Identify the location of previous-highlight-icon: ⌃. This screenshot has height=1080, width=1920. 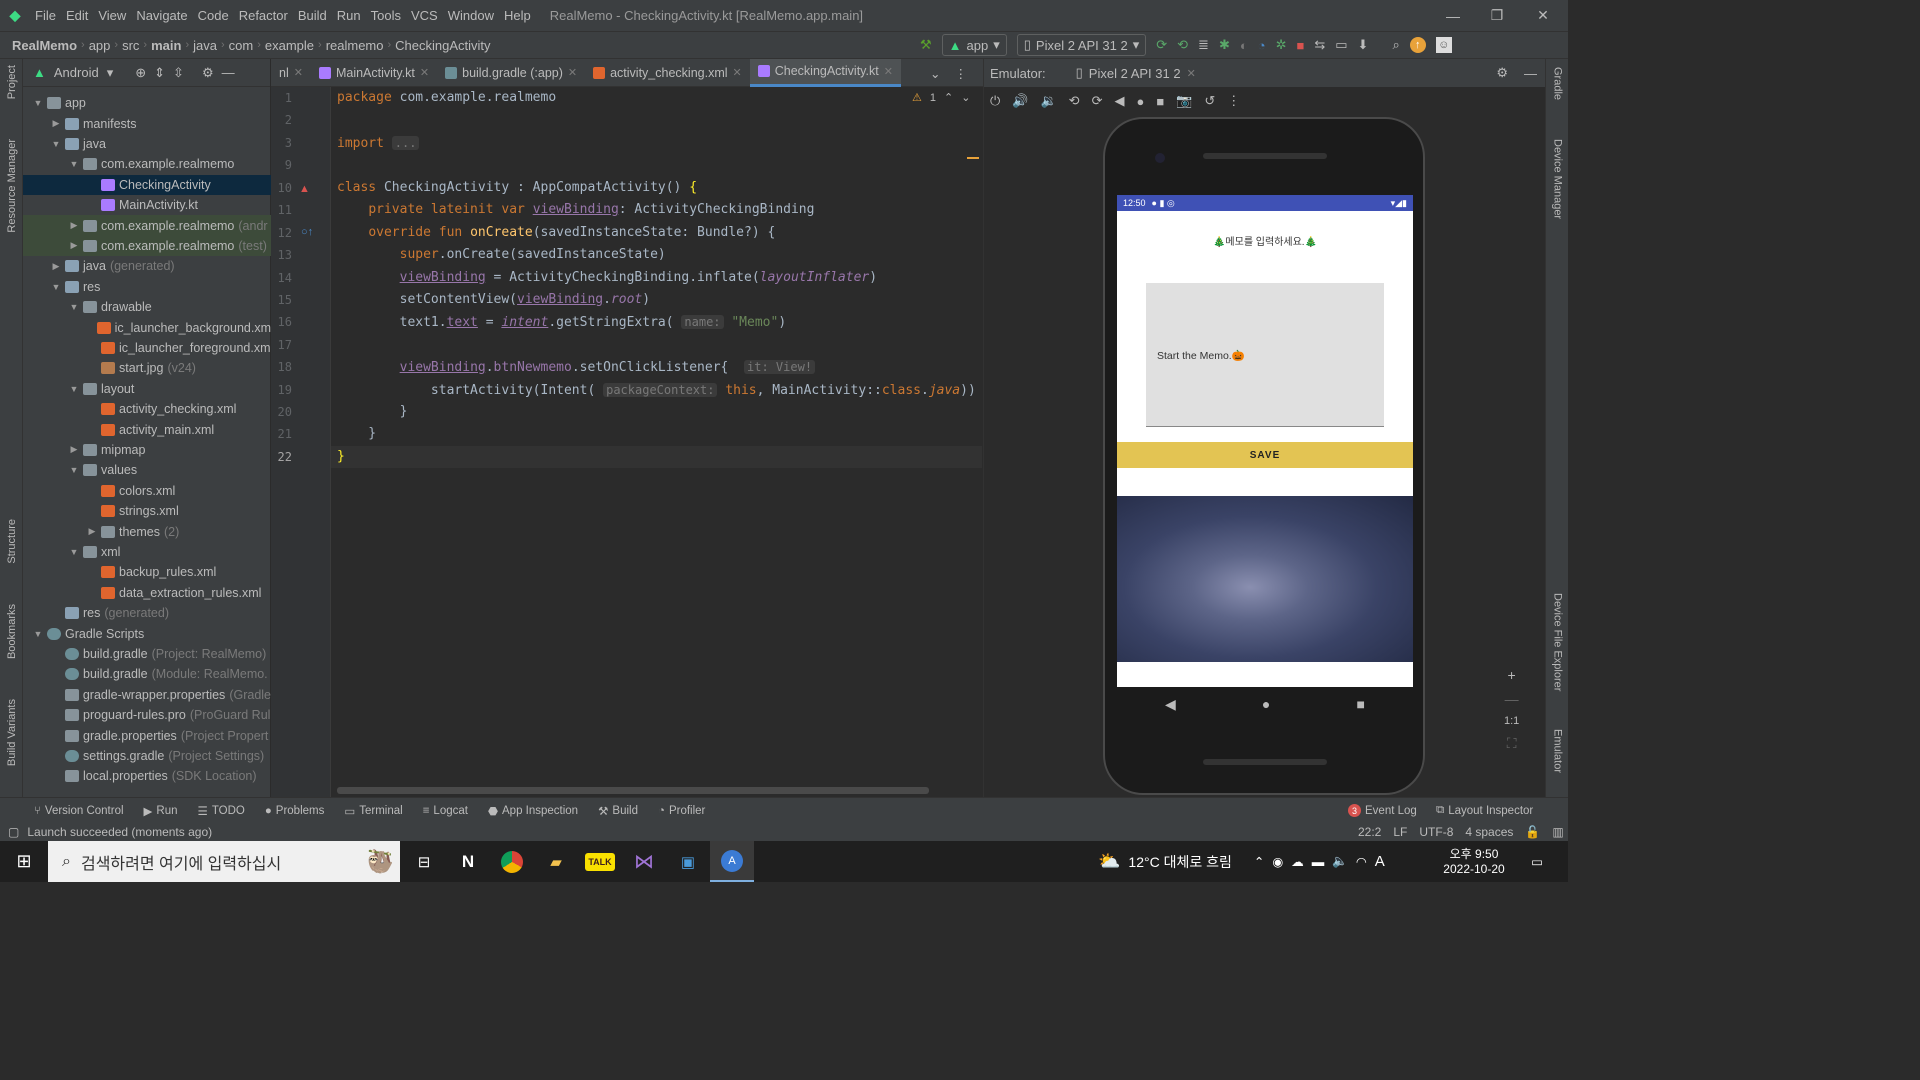
(948, 97).